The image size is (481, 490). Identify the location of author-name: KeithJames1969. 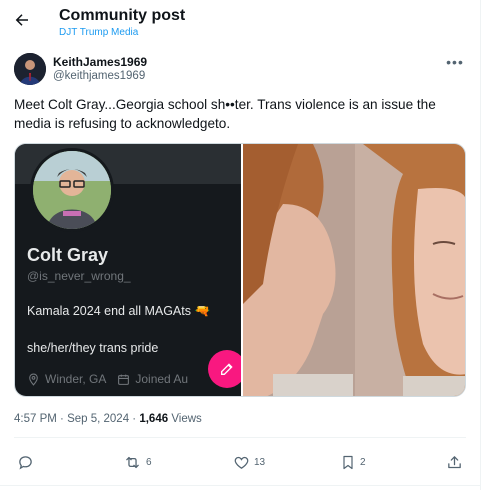
(100, 62).